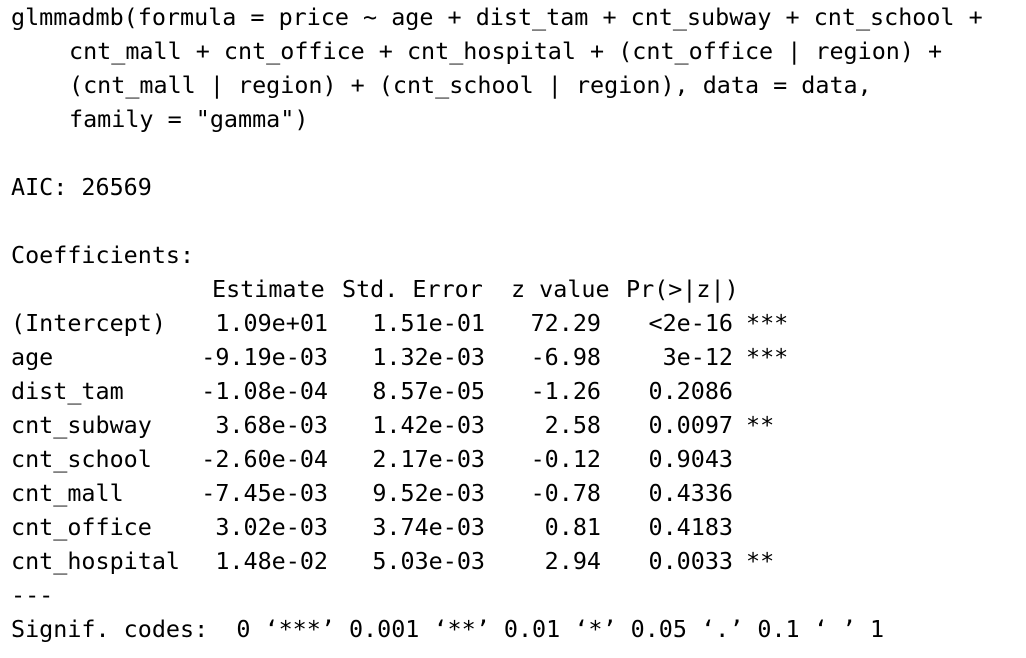 This screenshot has height=658, width=1026. I want to click on row-std-error: 1.42e-03, so click(428, 425).